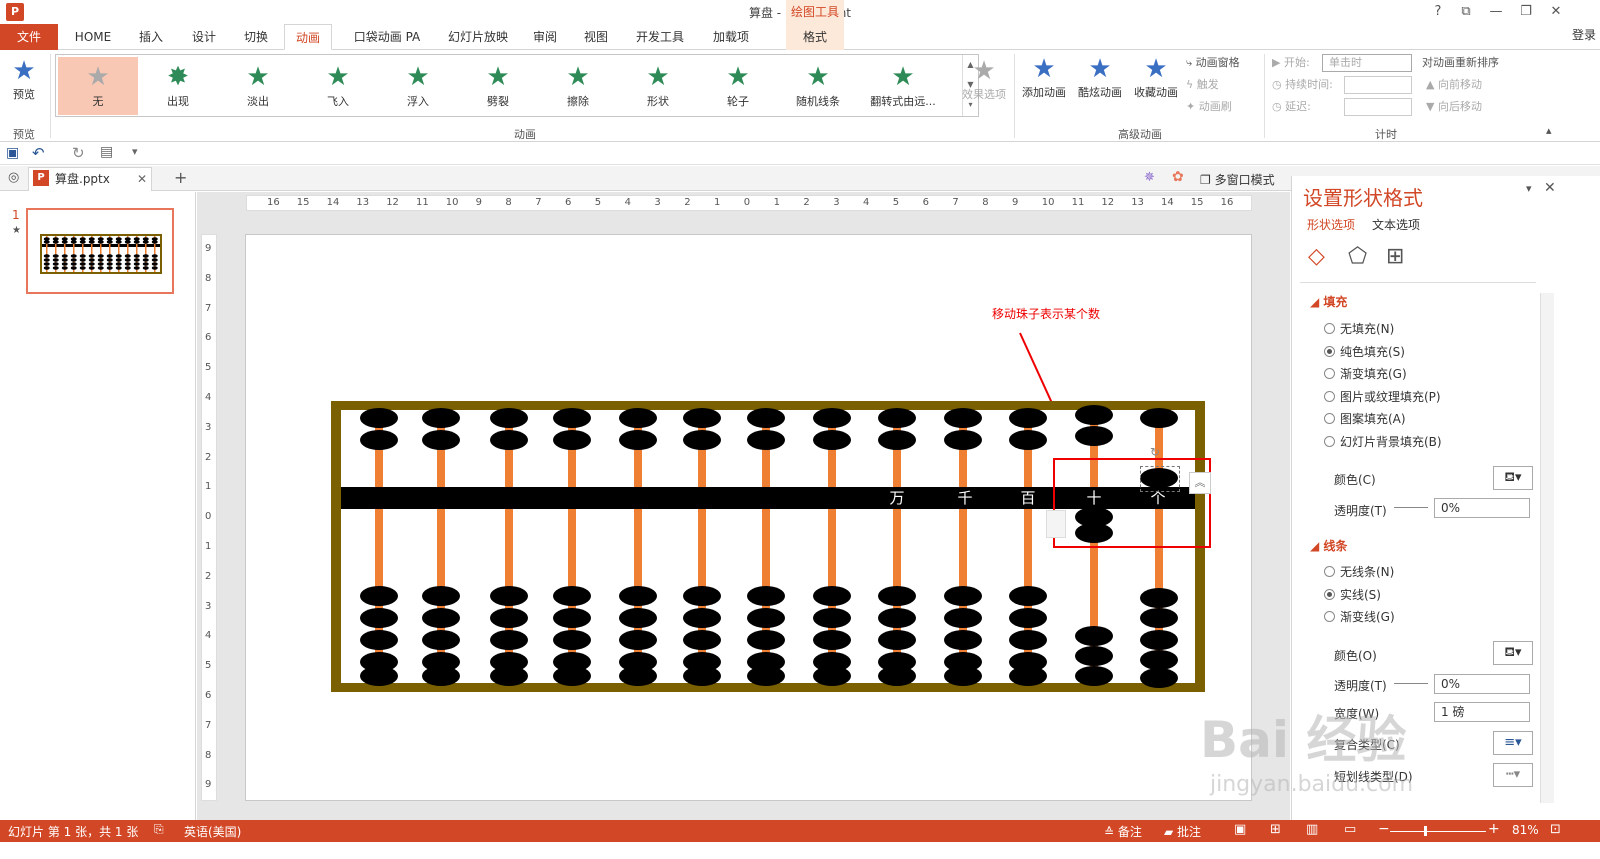 Image resolution: width=1600 pixels, height=859 pixels. Describe the element at coordinates (151, 37) in the screenshot. I see `tab-insert: 插入` at that location.